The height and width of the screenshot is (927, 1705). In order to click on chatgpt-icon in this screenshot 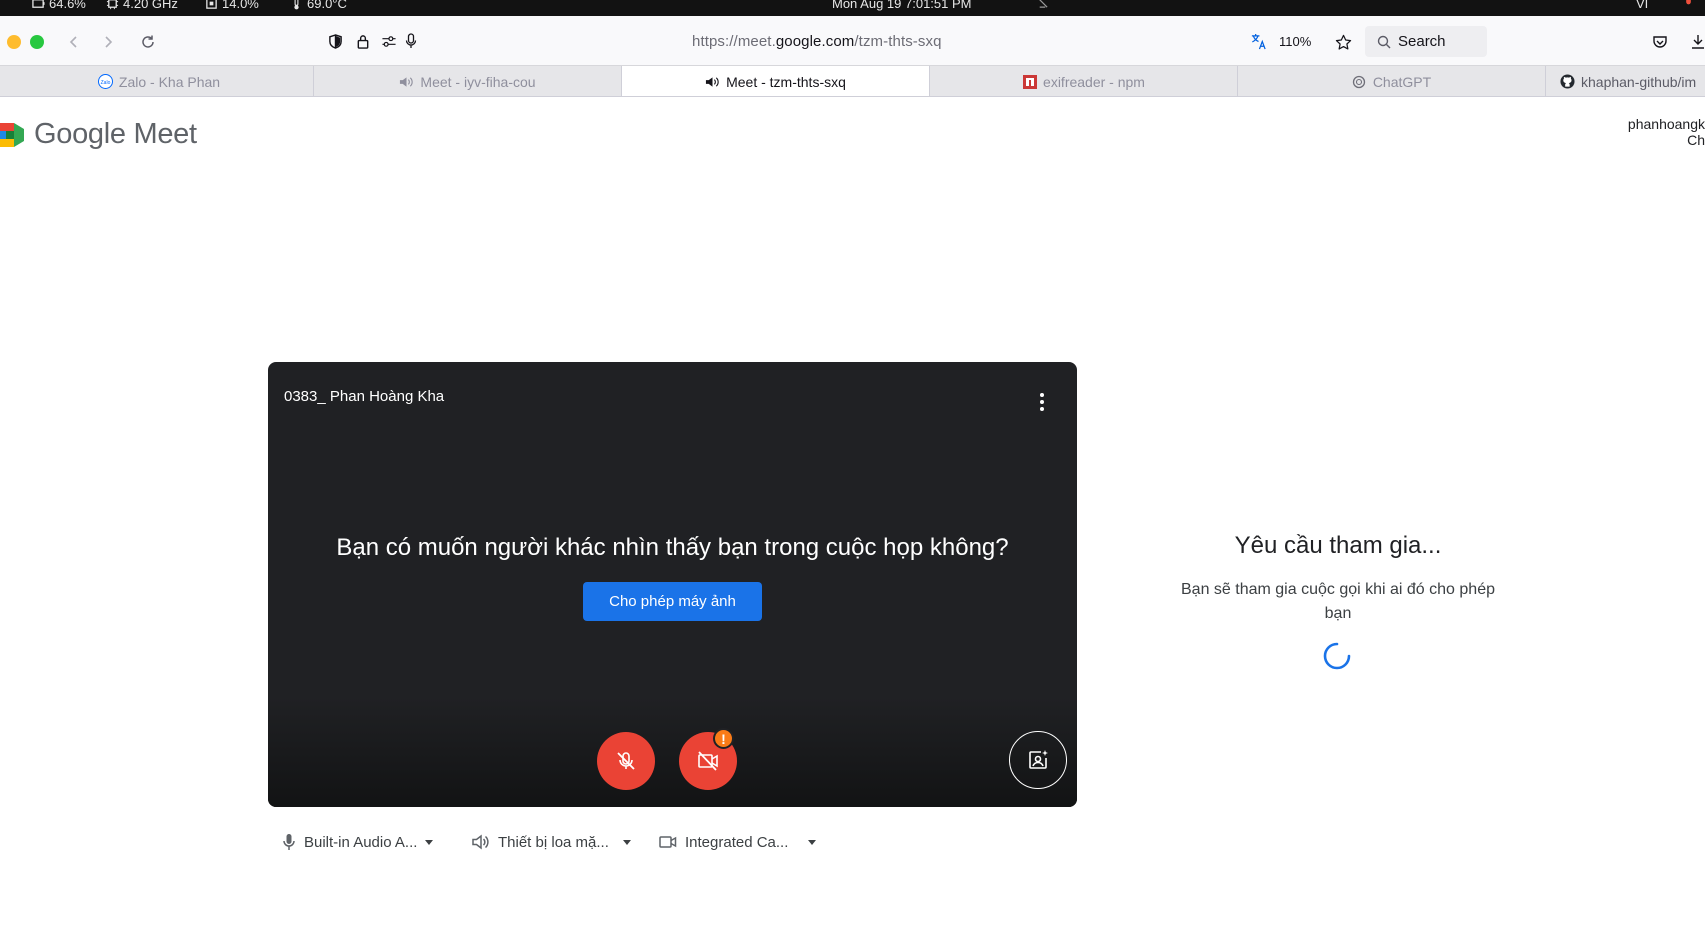, I will do `click(1359, 81)`.